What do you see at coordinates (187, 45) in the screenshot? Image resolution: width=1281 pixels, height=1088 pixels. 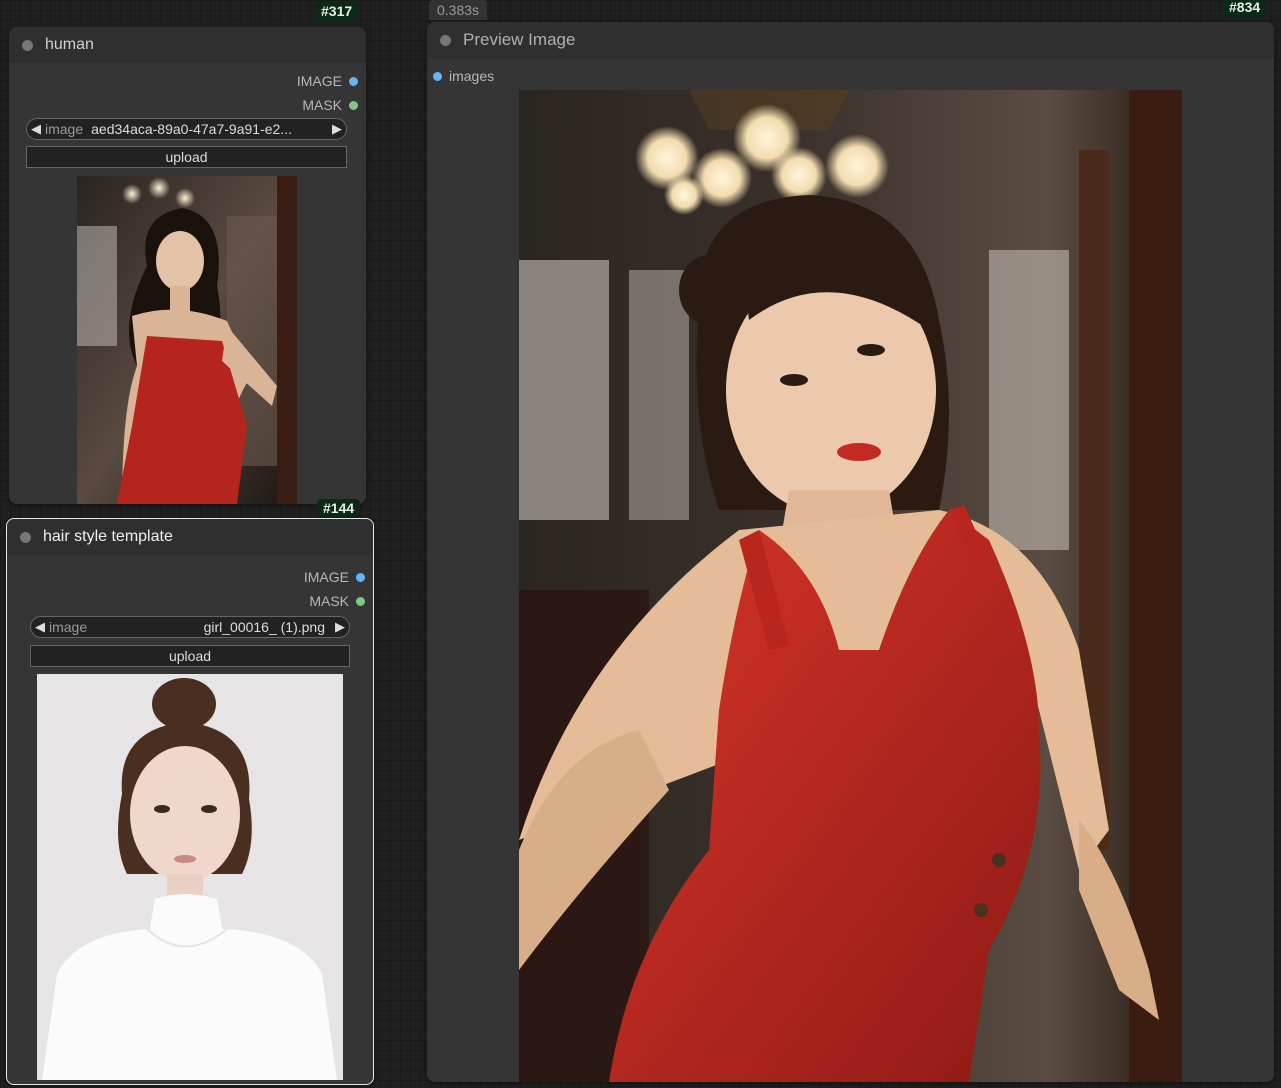 I see `node-title-bar: human` at bounding box center [187, 45].